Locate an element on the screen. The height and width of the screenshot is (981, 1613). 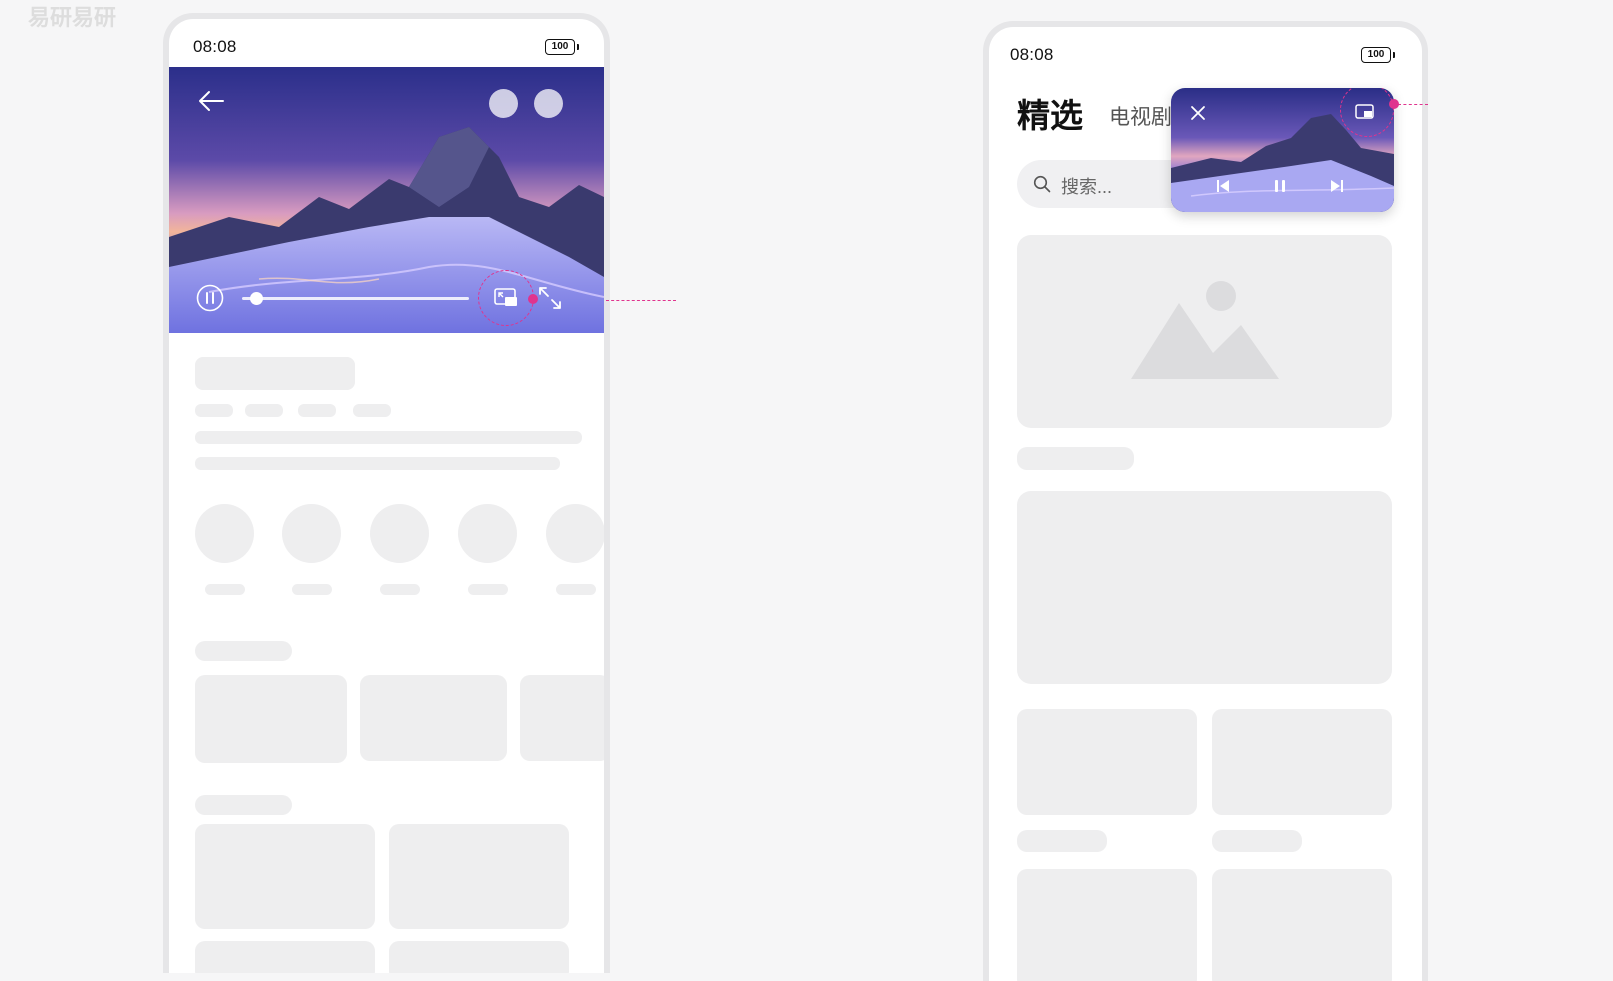
image-placeholder-icon is located at coordinates (1205, 330).